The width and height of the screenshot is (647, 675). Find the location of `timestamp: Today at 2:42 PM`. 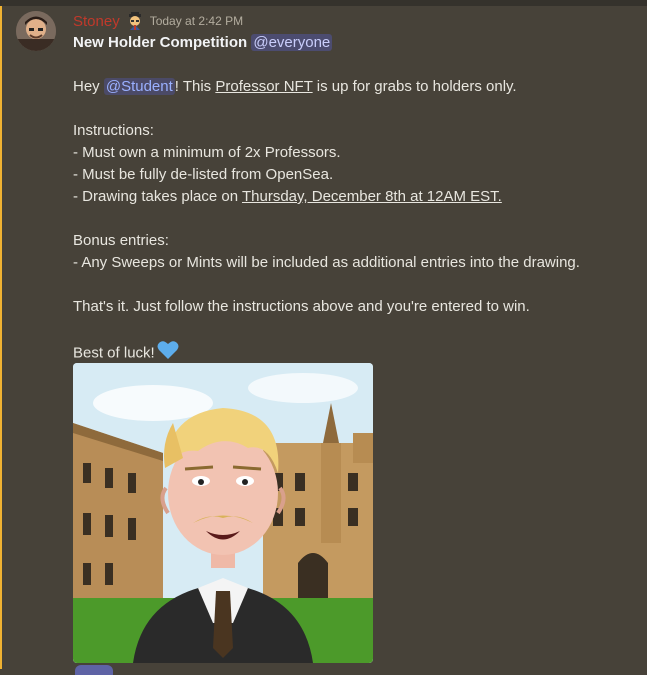

timestamp: Today at 2:42 PM is located at coordinates (196, 21).